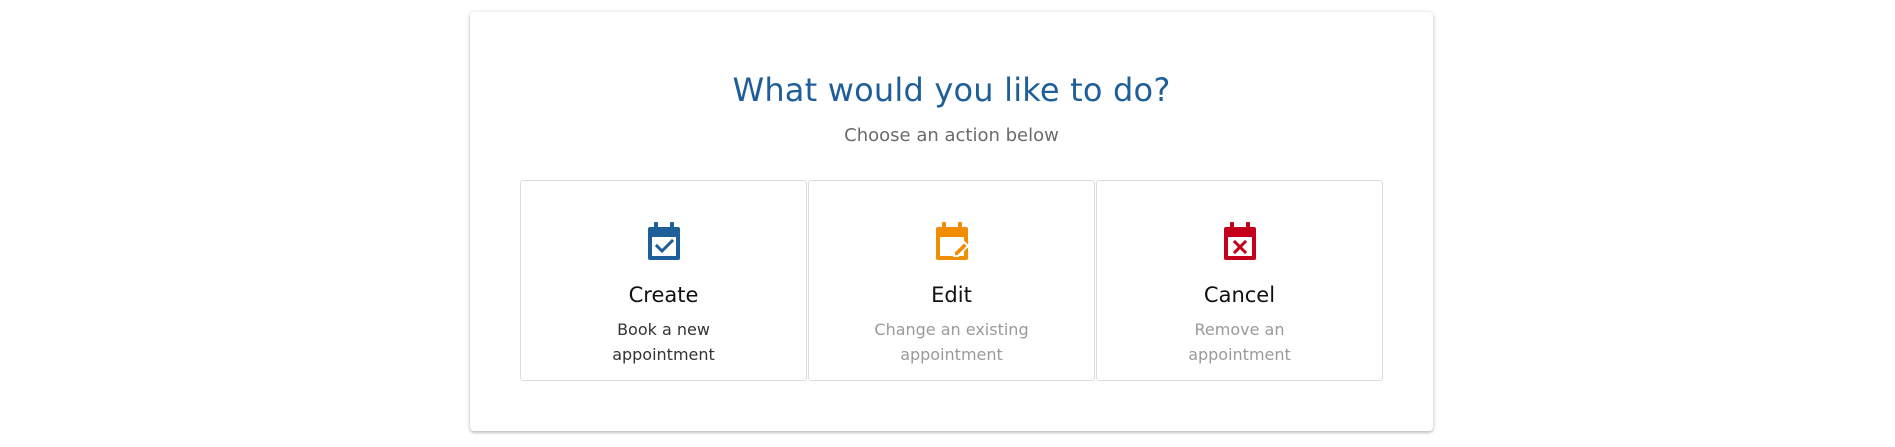  Describe the element at coordinates (1239, 342) in the screenshot. I see `cancel-description: Remove an appointment` at that location.